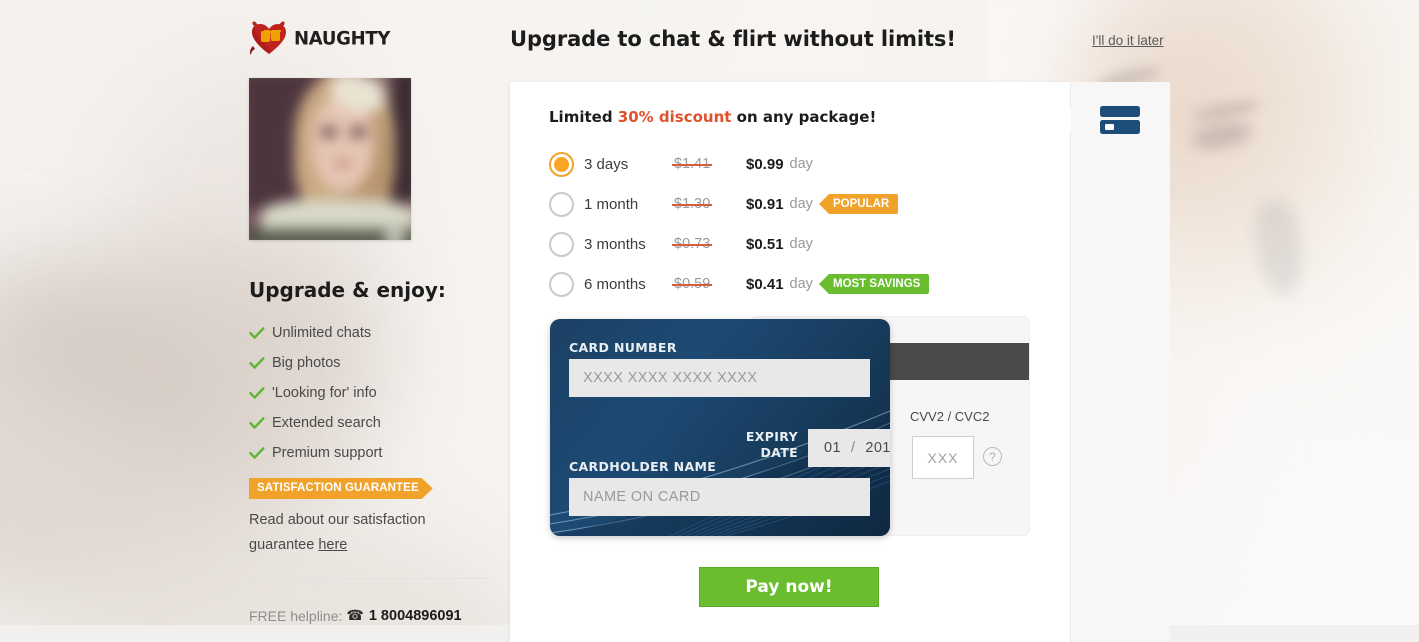 The image size is (1419, 642). I want to click on card-number-label: CARD NUMBER, so click(623, 347).